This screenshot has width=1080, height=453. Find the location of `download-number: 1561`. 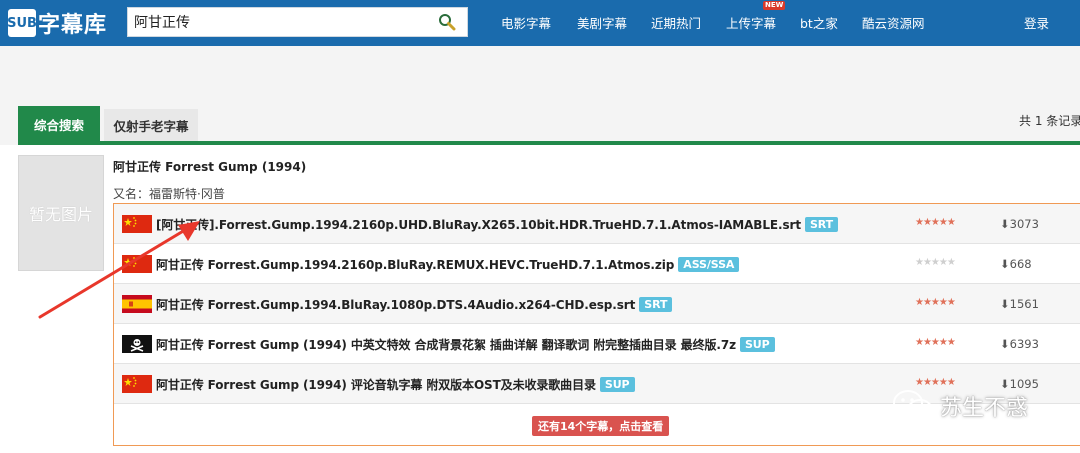

download-number: 1561 is located at coordinates (1024, 304).